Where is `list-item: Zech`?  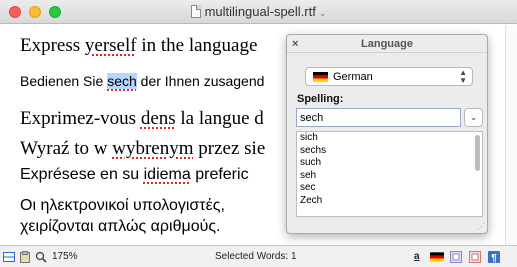
list-item: Zech is located at coordinates (389, 201).